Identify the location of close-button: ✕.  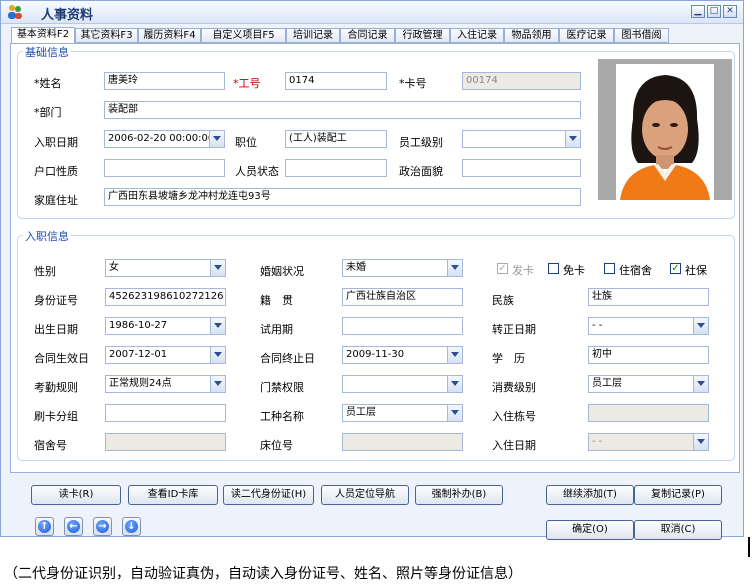
(730, 11).